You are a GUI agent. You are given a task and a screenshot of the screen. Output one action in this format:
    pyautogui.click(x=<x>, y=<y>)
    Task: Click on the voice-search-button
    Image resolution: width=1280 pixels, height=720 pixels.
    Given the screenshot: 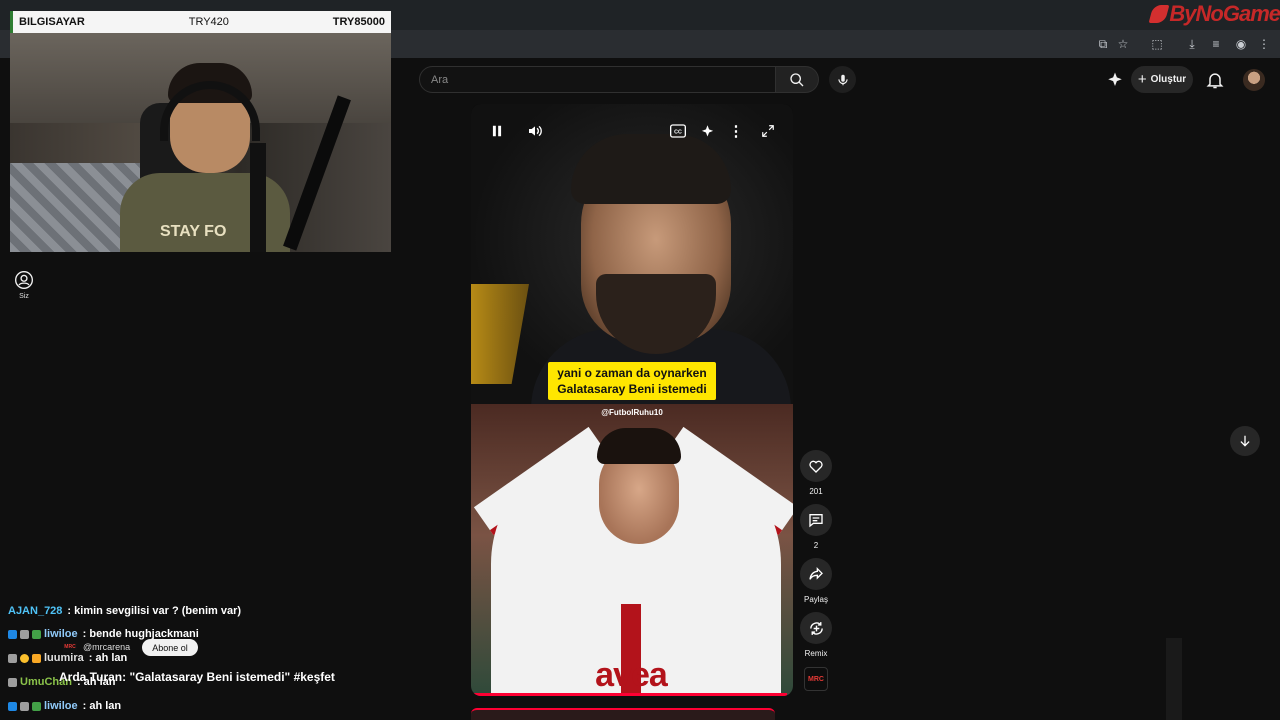 What is the action you would take?
    pyautogui.click(x=842, y=79)
    